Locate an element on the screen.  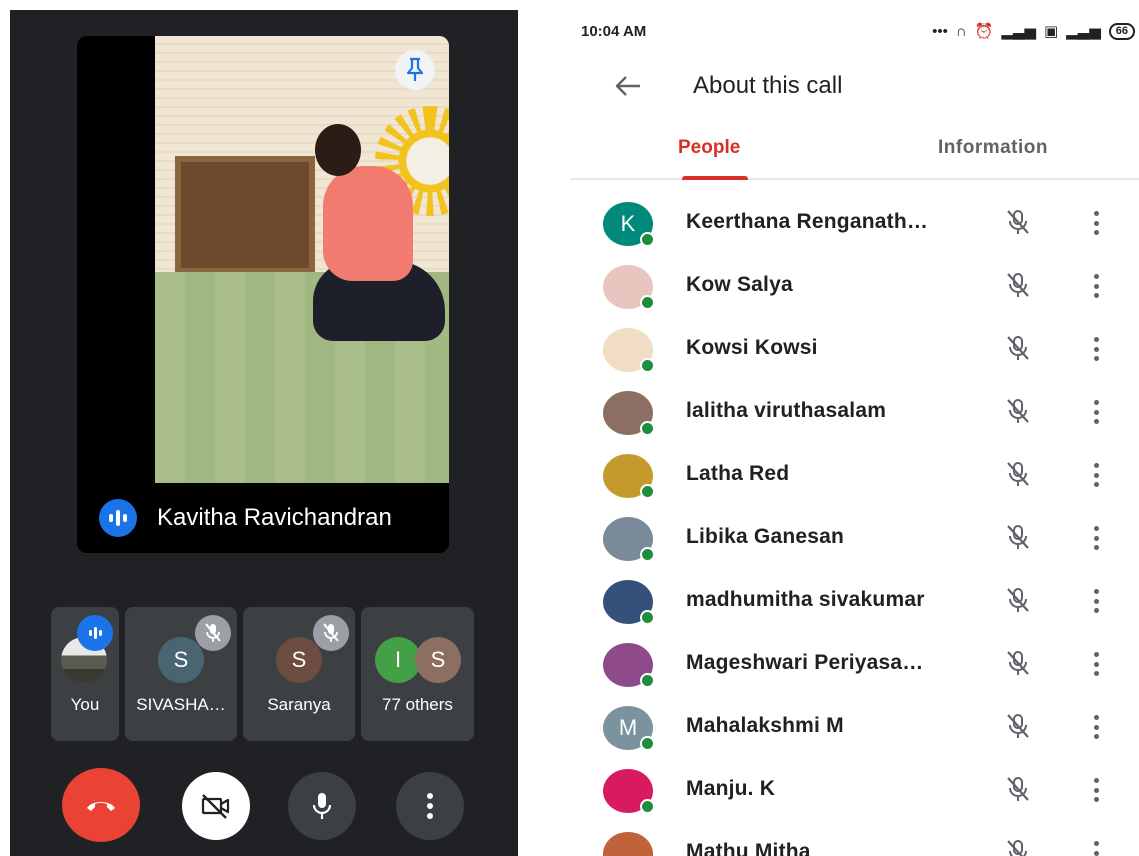
pin-icon is located at coordinates (415, 69).